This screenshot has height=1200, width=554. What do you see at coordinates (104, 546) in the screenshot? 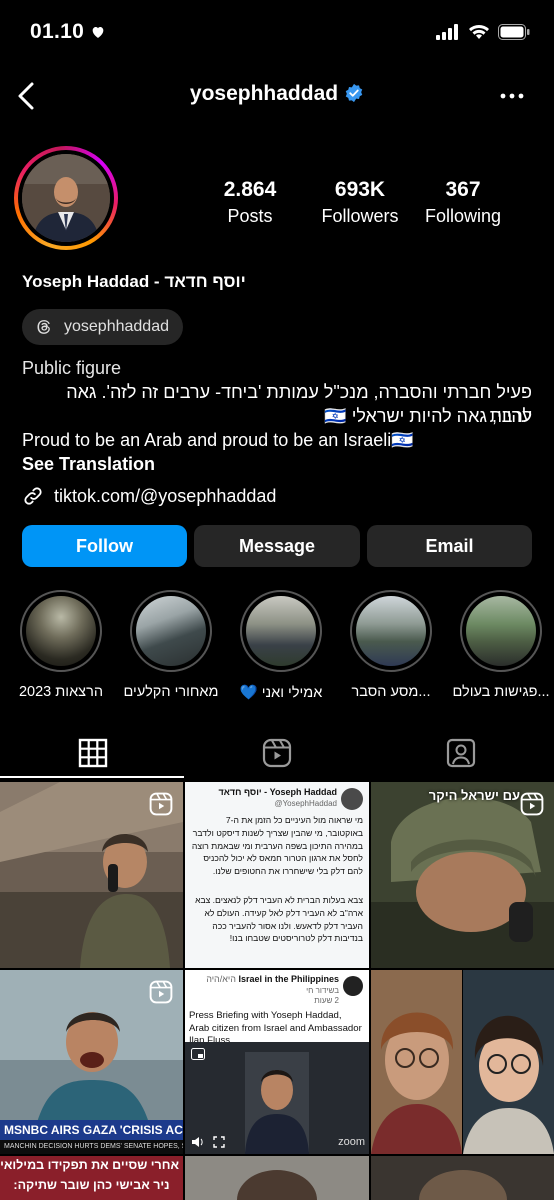
I see `follow-button: Follow` at bounding box center [104, 546].